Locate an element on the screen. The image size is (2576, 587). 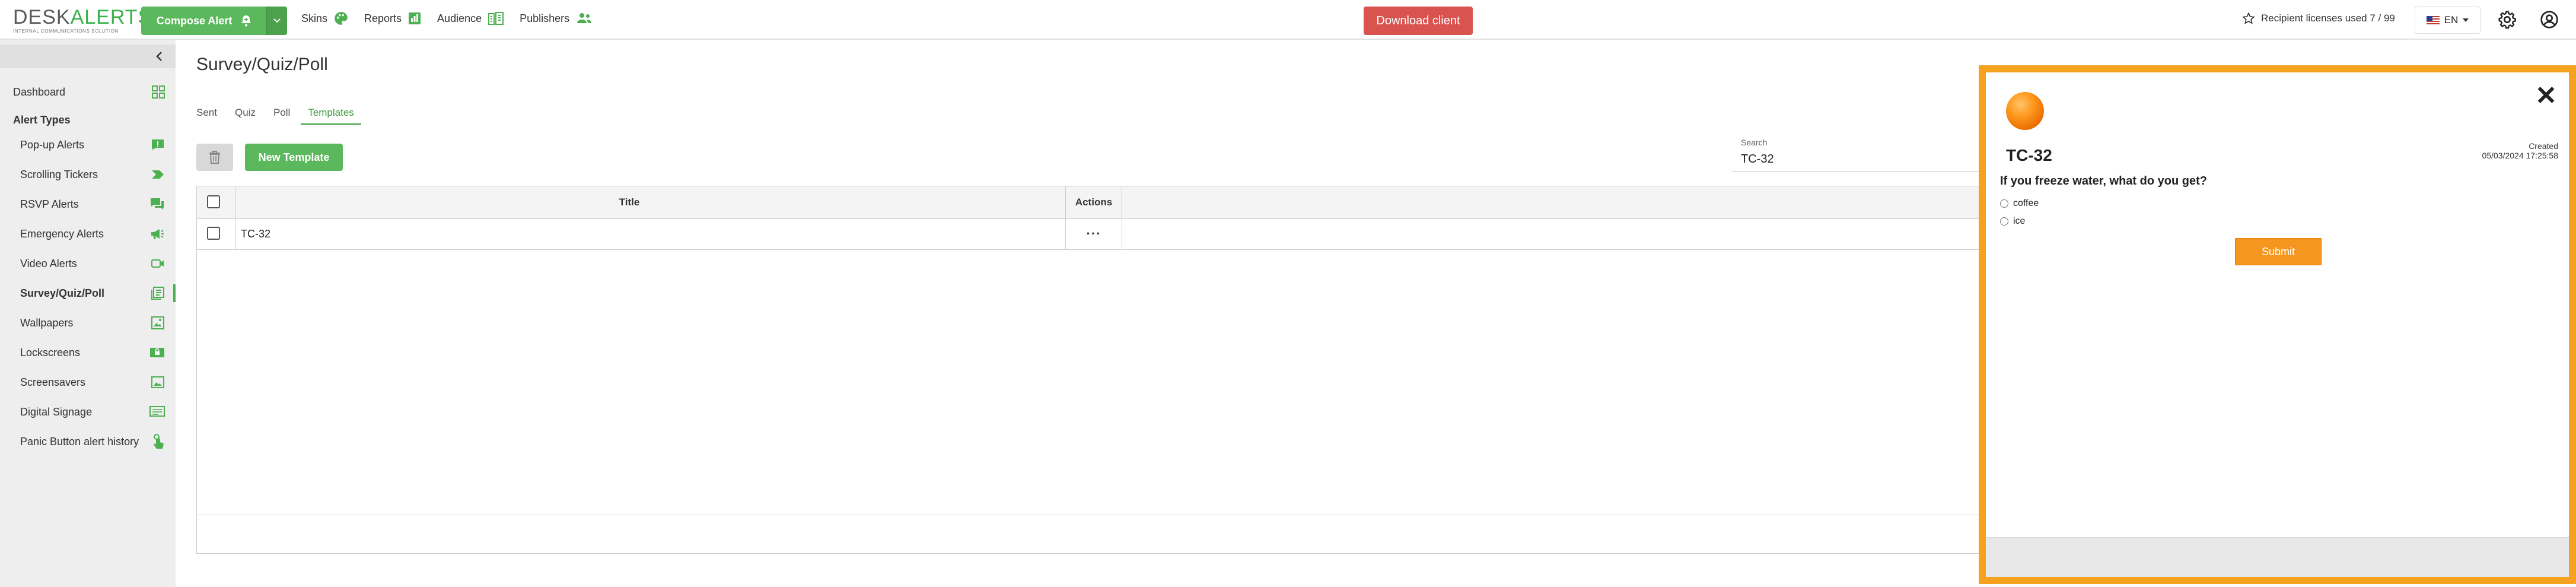
sidebar-item-wallpapers: Wallpapers is located at coordinates (88, 323).